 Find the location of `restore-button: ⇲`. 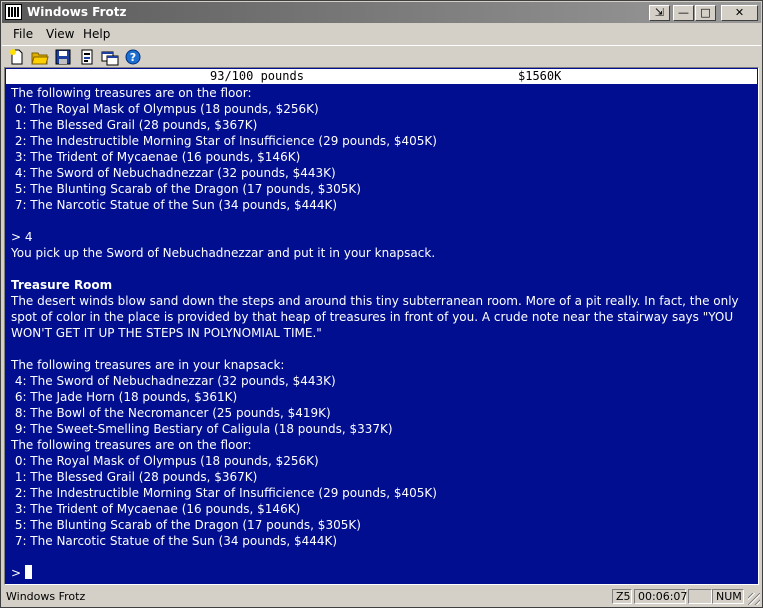

restore-button: ⇲ is located at coordinates (659, 13).